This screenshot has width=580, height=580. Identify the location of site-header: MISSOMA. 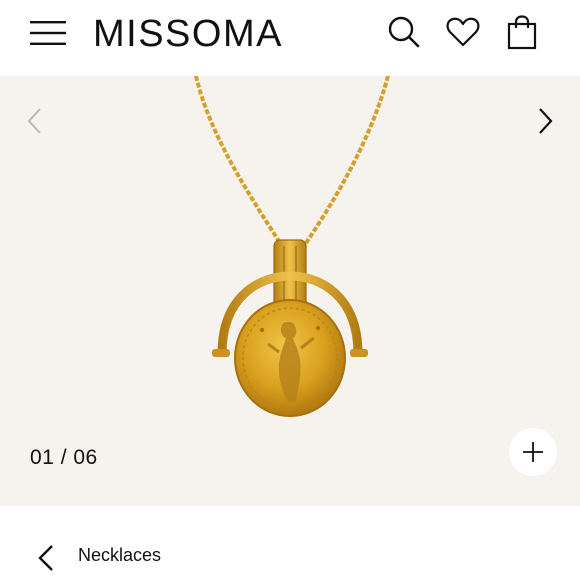
(290, 38).